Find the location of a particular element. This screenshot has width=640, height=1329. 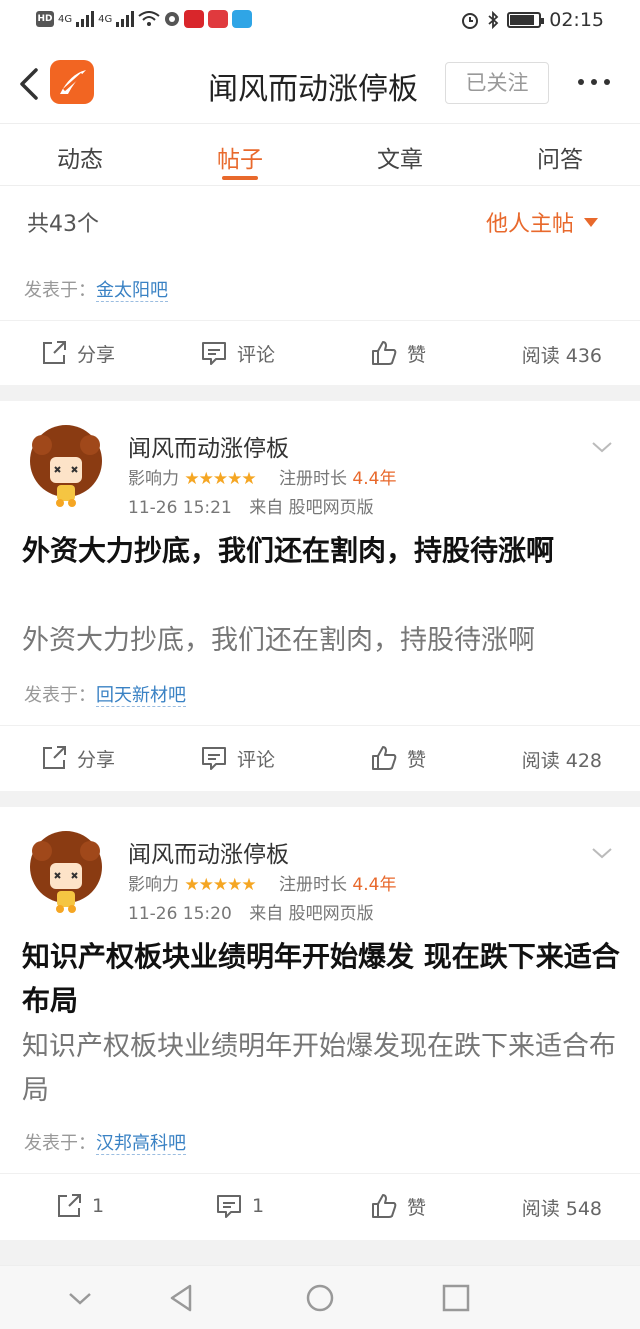

forum-link: 回天新材吧 is located at coordinates (141, 696).